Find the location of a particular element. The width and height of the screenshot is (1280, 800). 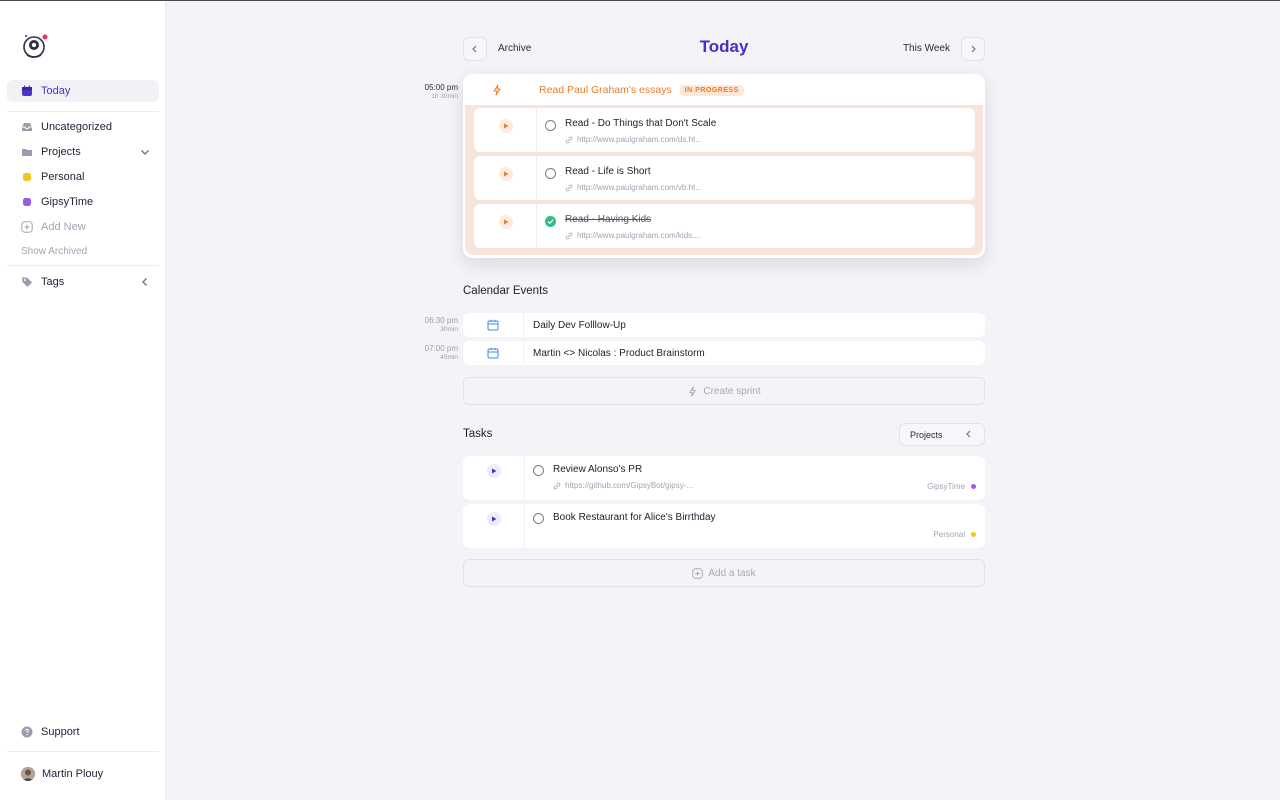

sidebar-item-label: Tags is located at coordinates (53, 282).